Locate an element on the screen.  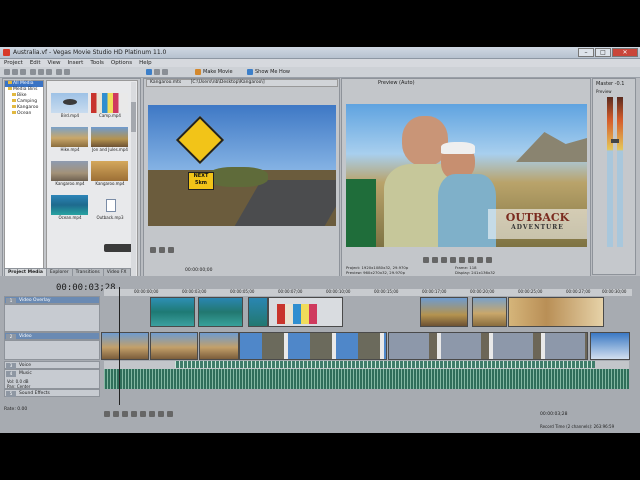
track-header-video-overlay: 1 Video Overlay is located at coordinates (52, 300).